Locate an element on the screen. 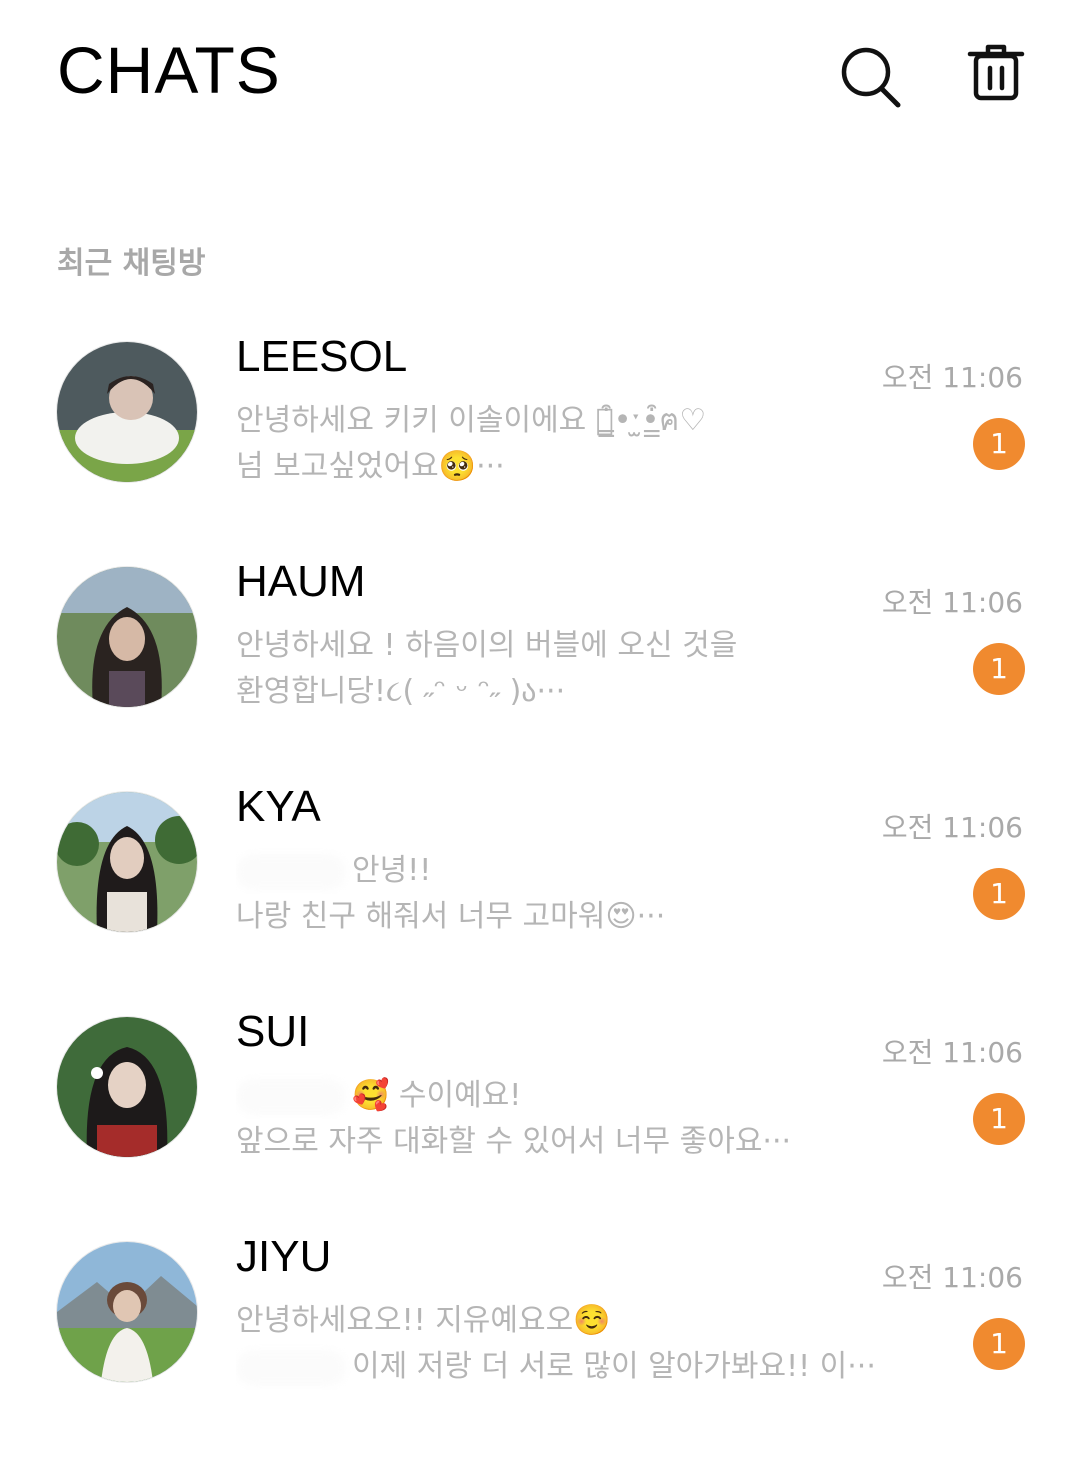 This screenshot has height=1478, width=1080. chat-preview: 안녕!! 나랑 친구 해줘서 너무 고마워😍··· is located at coordinates (556, 894).